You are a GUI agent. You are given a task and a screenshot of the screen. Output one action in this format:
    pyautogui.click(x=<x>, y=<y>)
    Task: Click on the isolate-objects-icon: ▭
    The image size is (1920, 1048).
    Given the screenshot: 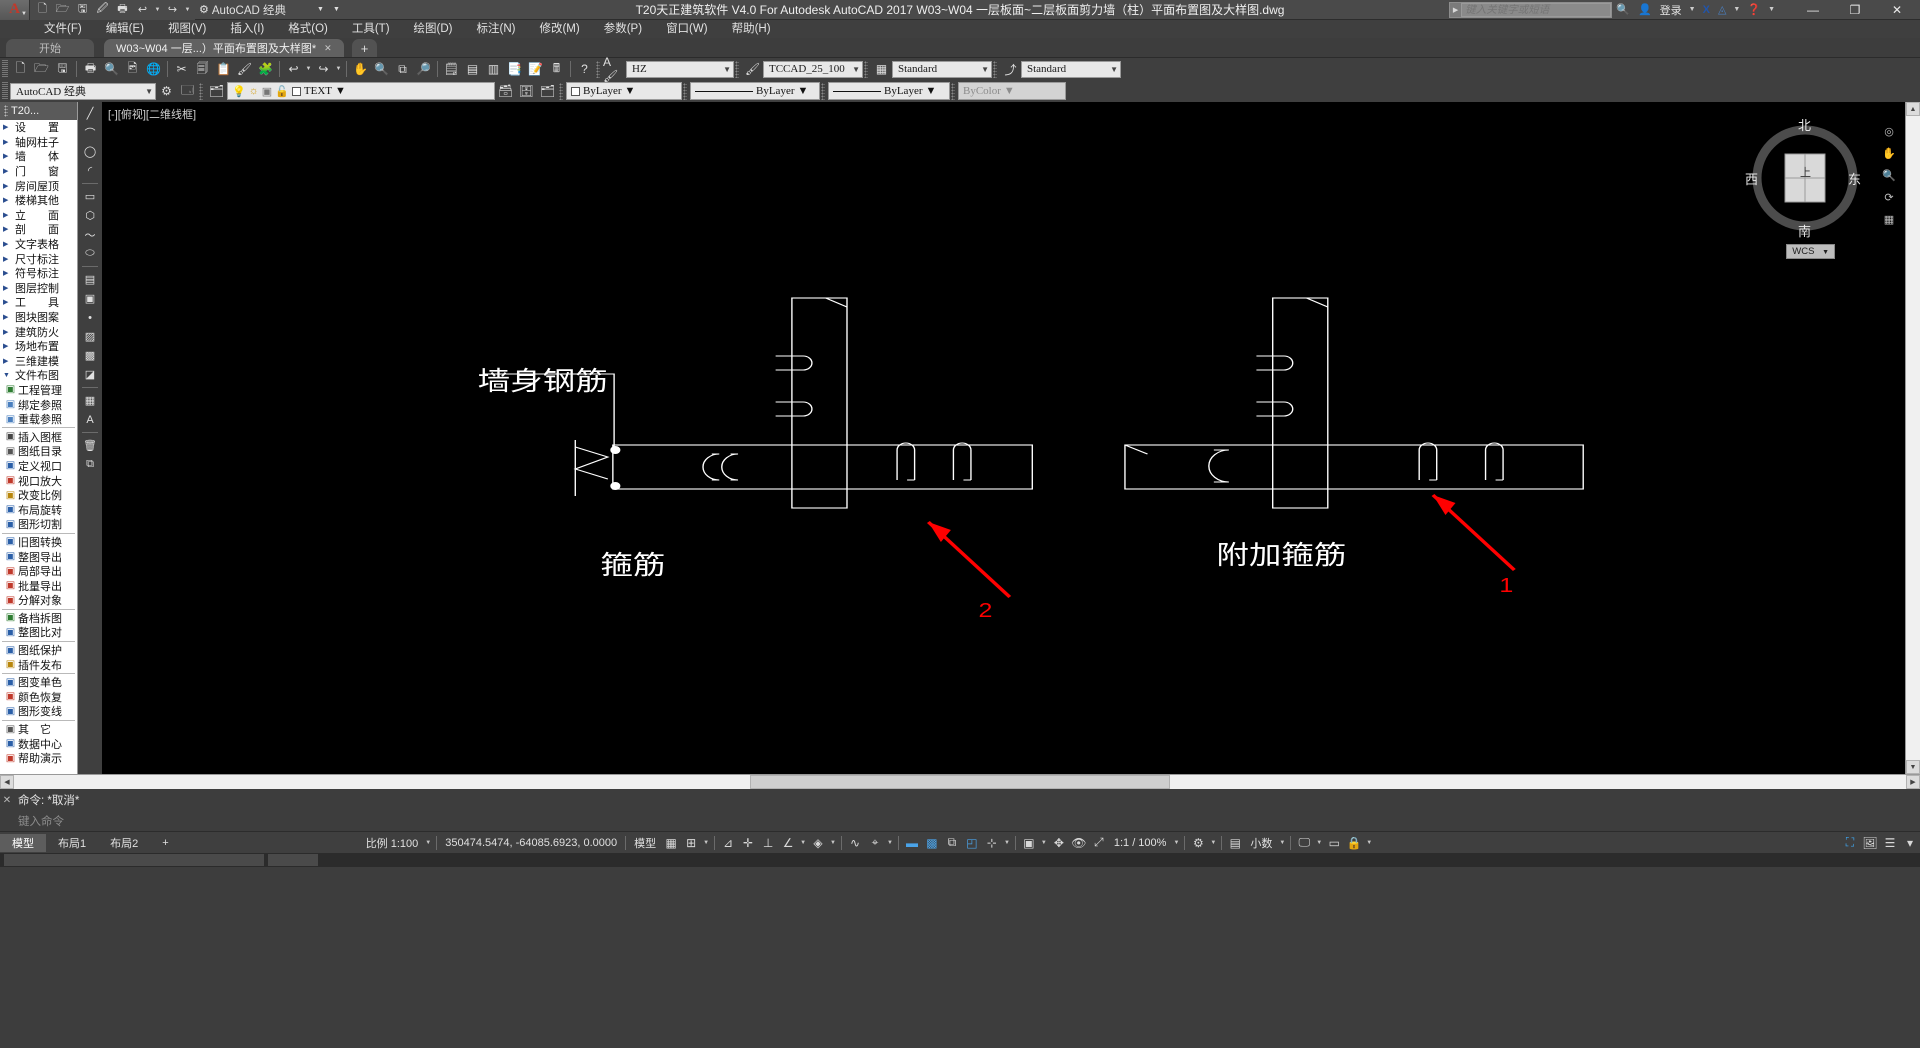 What is the action you would take?
    pyautogui.click(x=1334, y=843)
    